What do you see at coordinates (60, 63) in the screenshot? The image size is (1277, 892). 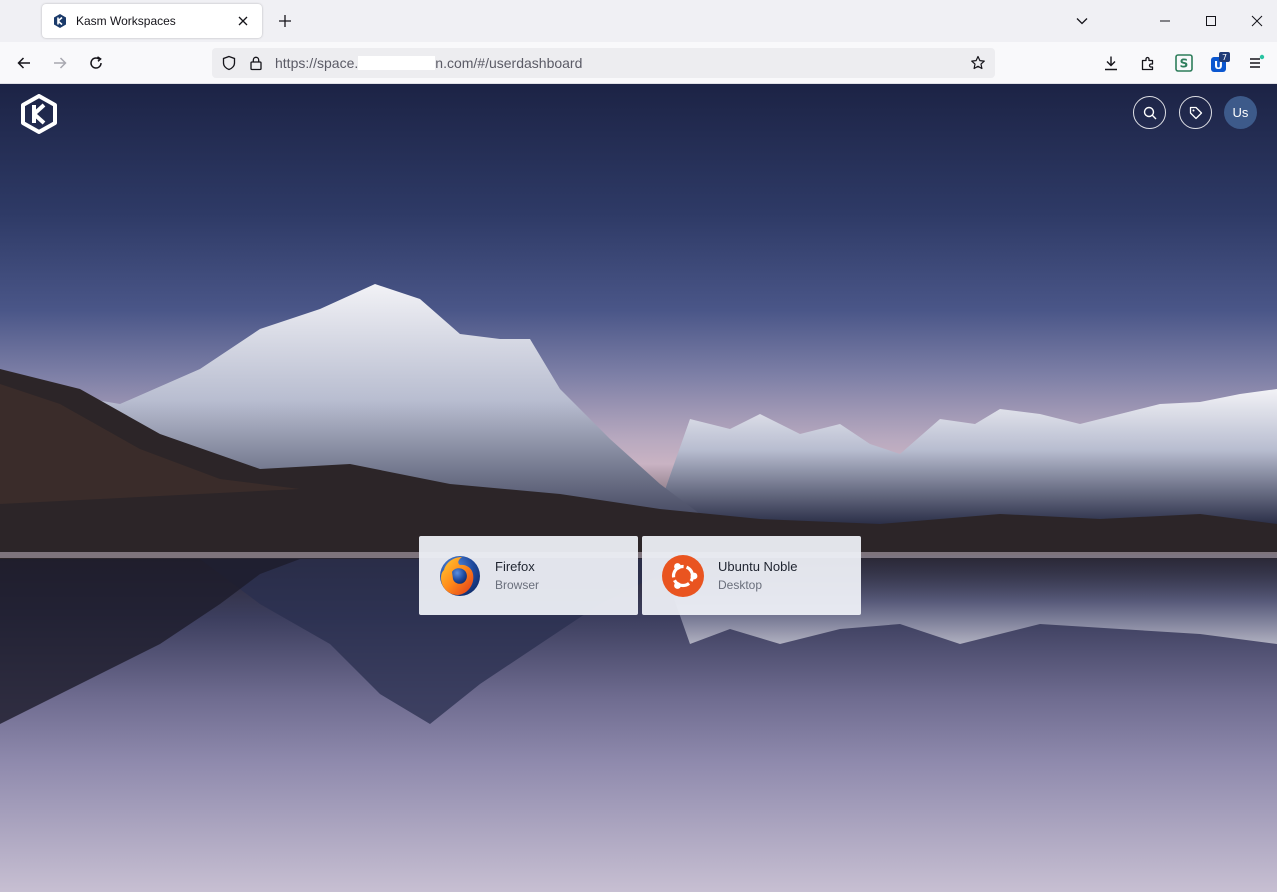 I see `forward-arrow-icon` at bounding box center [60, 63].